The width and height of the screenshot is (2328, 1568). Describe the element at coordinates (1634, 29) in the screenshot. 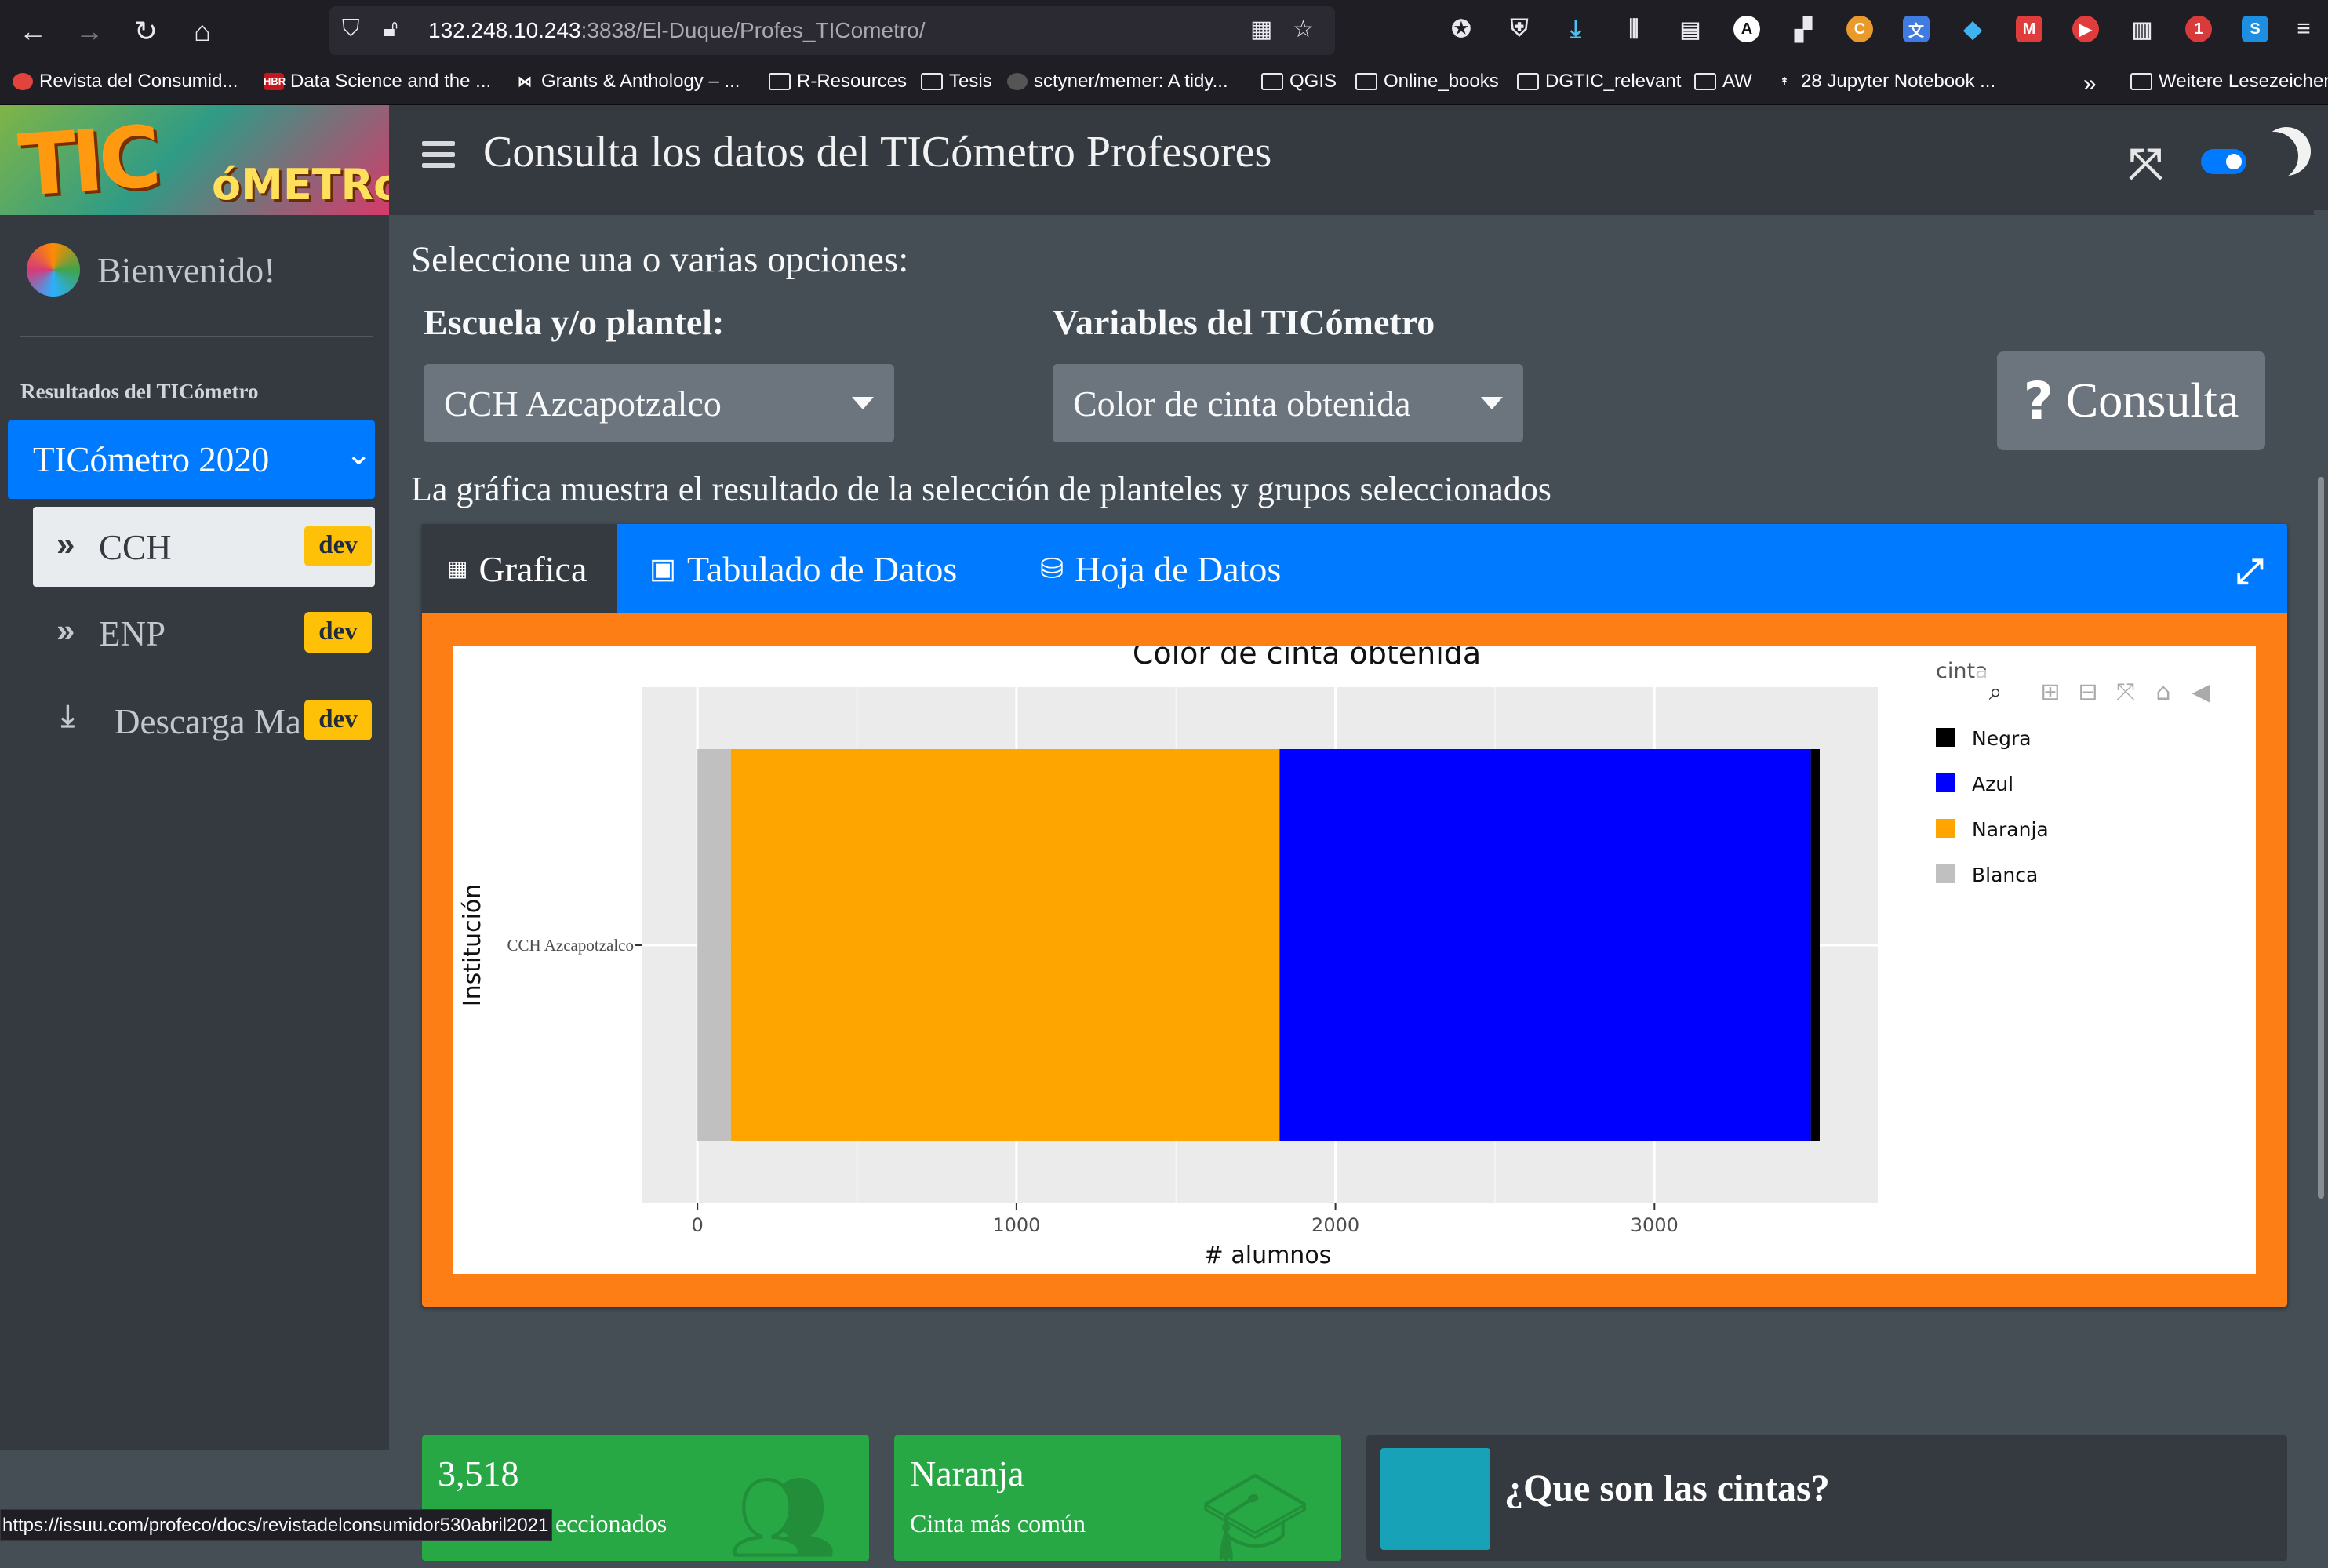

I see `library-icon: ⫼` at that location.